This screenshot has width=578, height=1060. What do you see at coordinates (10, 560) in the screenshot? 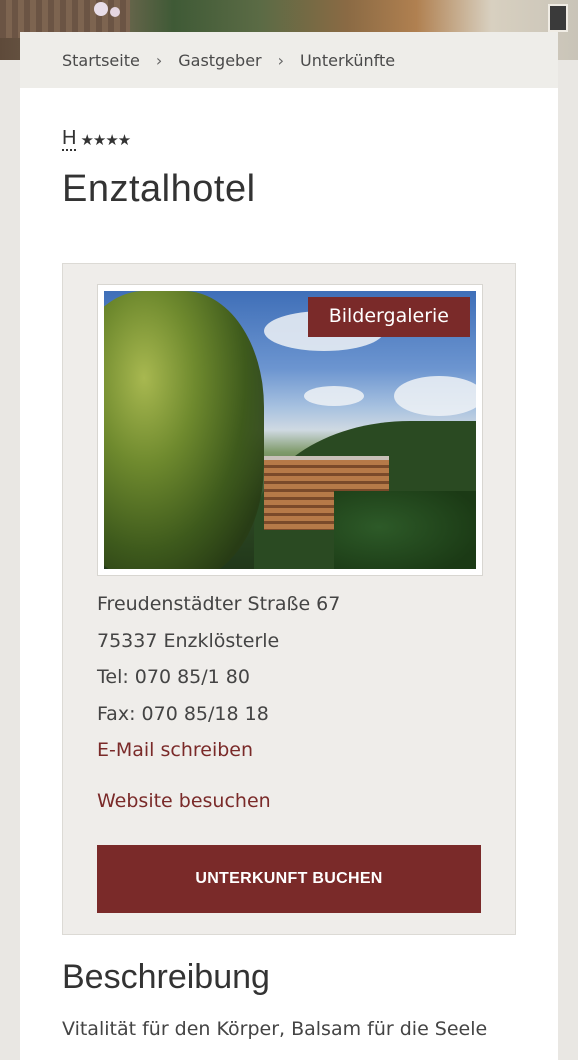
I see `page-margin-left` at bounding box center [10, 560].